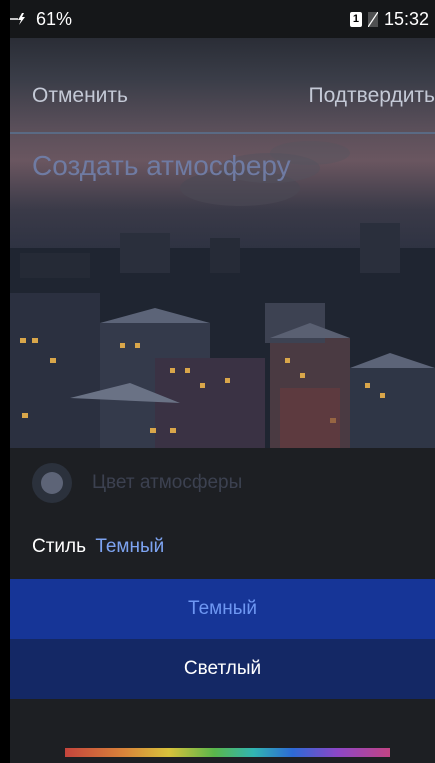  I want to click on confirm-button: Подтвердить, so click(371, 96).